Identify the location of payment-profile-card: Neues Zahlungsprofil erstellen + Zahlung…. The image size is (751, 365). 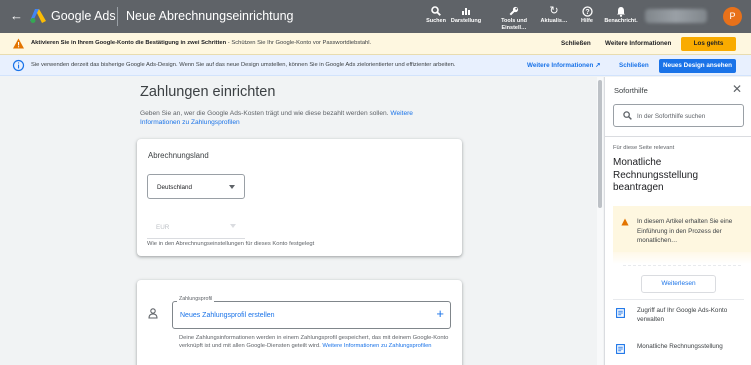
(299, 322).